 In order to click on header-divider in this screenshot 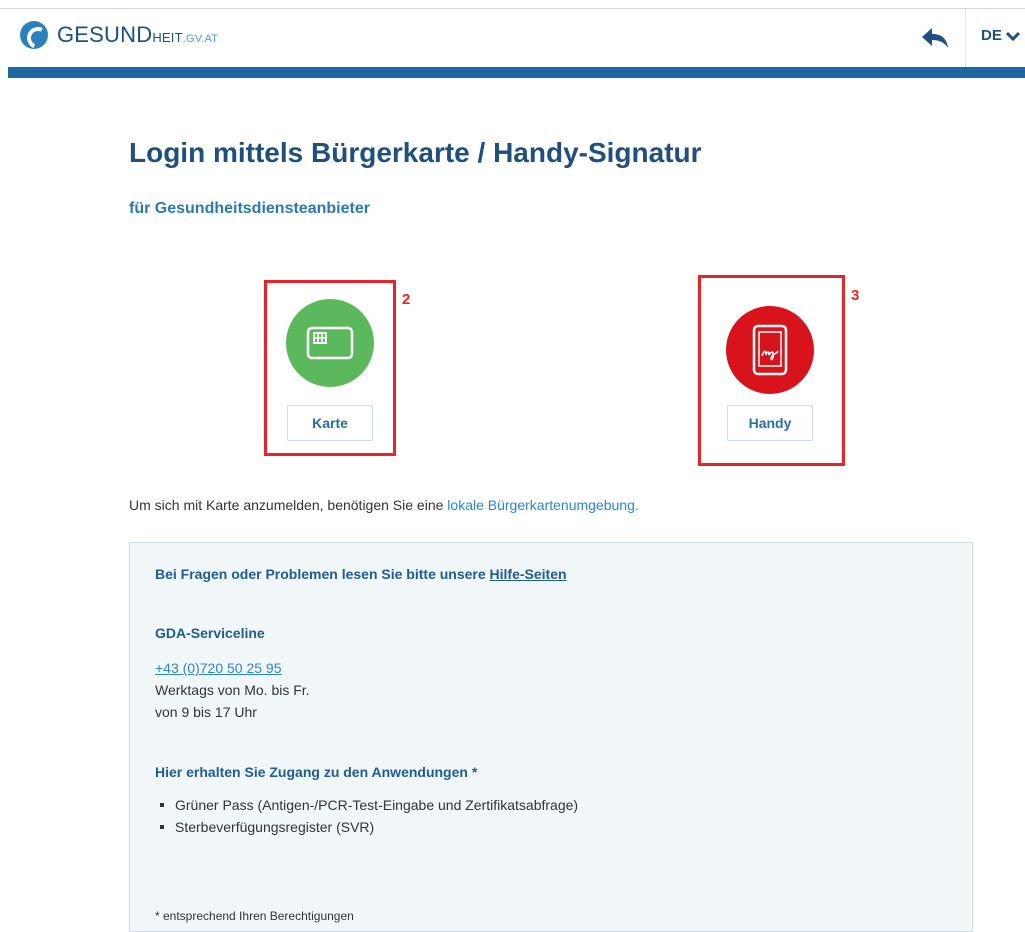, I will do `click(965, 38)`.